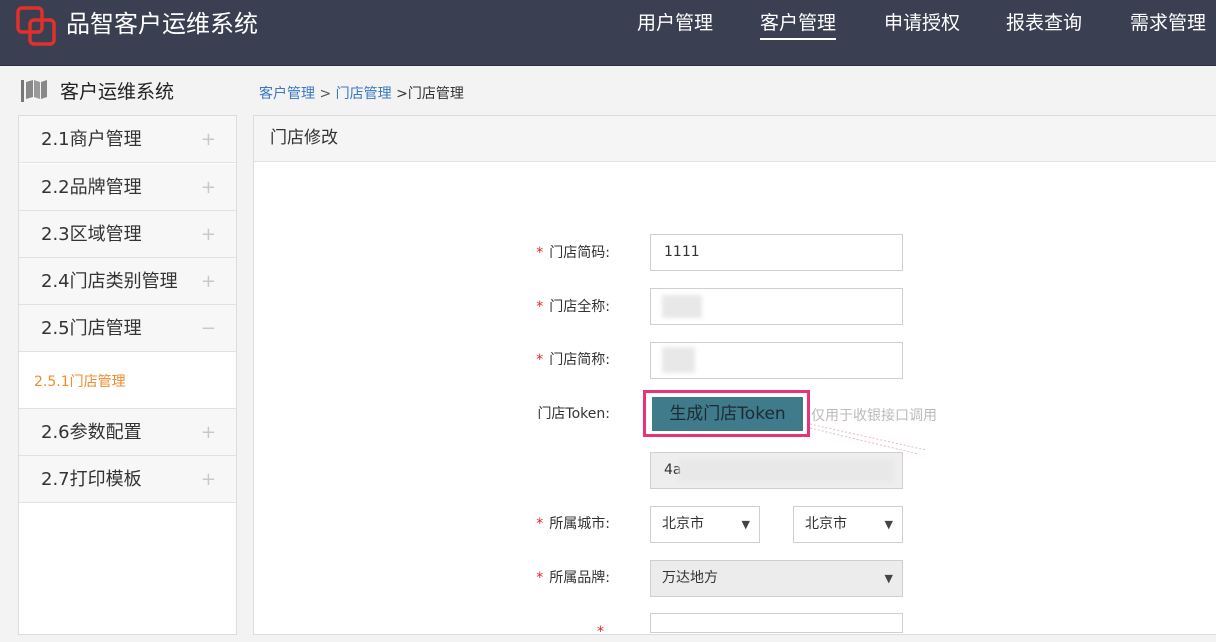 This screenshot has width=1216, height=642. Describe the element at coordinates (683, 524) in the screenshot. I see `province-value: 北京市` at that location.